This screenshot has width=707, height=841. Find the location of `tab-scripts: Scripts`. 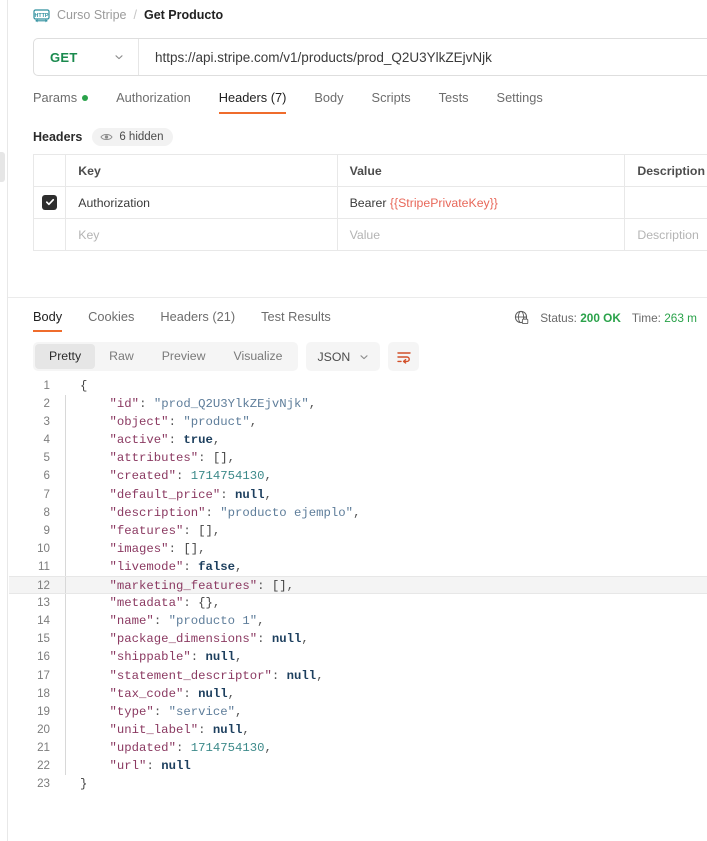

tab-scripts: Scripts is located at coordinates (391, 102).